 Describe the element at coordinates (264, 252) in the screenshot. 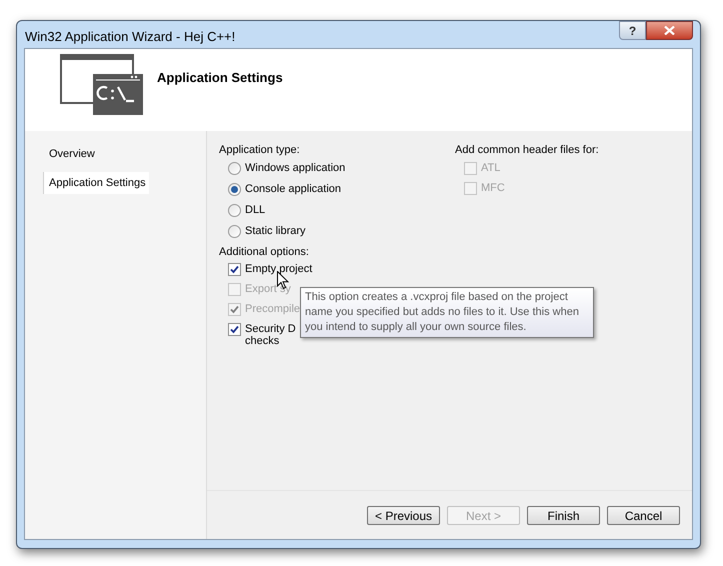

I see `section-label: Additional options:` at that location.